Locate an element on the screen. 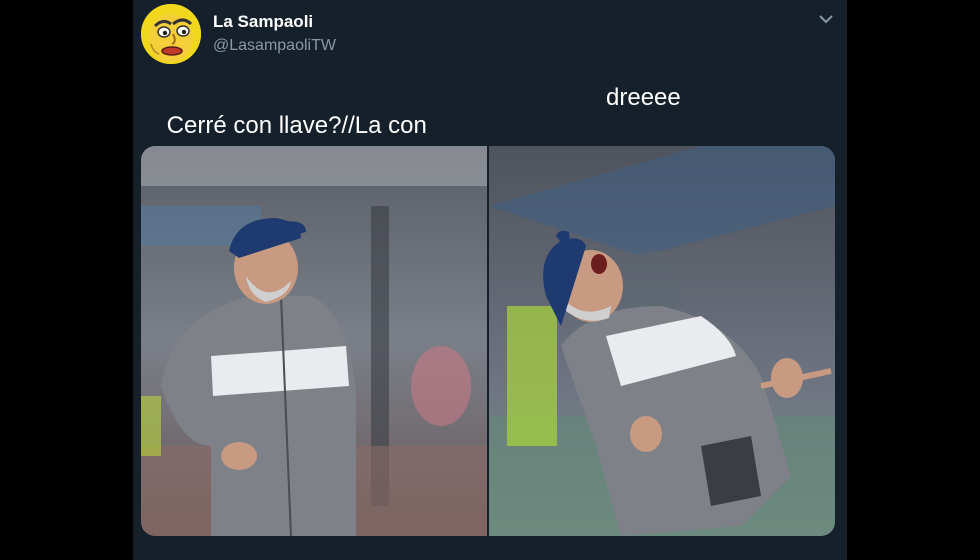 The width and height of the screenshot is (980, 560). cartoon-face-avatar-icon is located at coordinates (171, 34).